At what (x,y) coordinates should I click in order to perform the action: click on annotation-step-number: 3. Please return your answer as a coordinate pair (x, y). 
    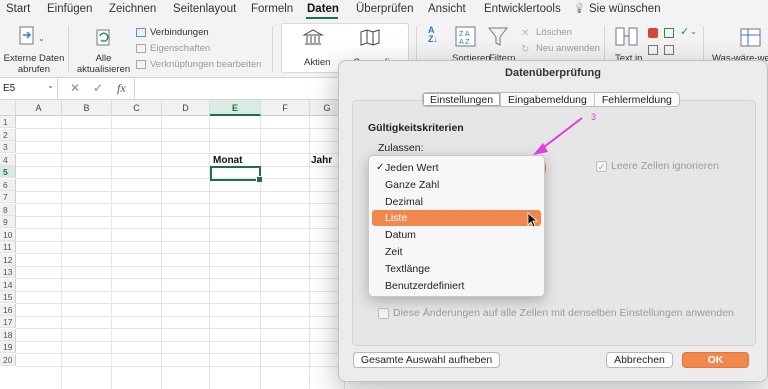
    Looking at the image, I should click on (594, 117).